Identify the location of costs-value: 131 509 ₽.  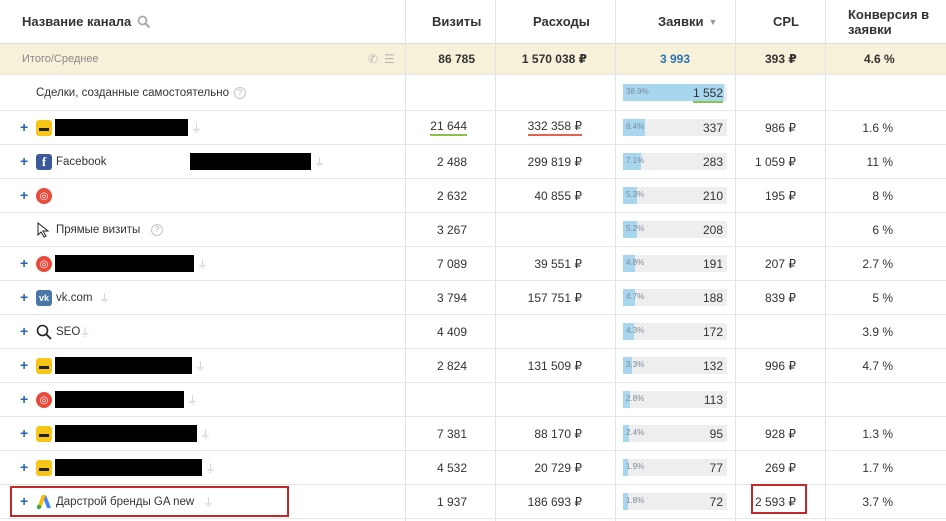
(554, 365).